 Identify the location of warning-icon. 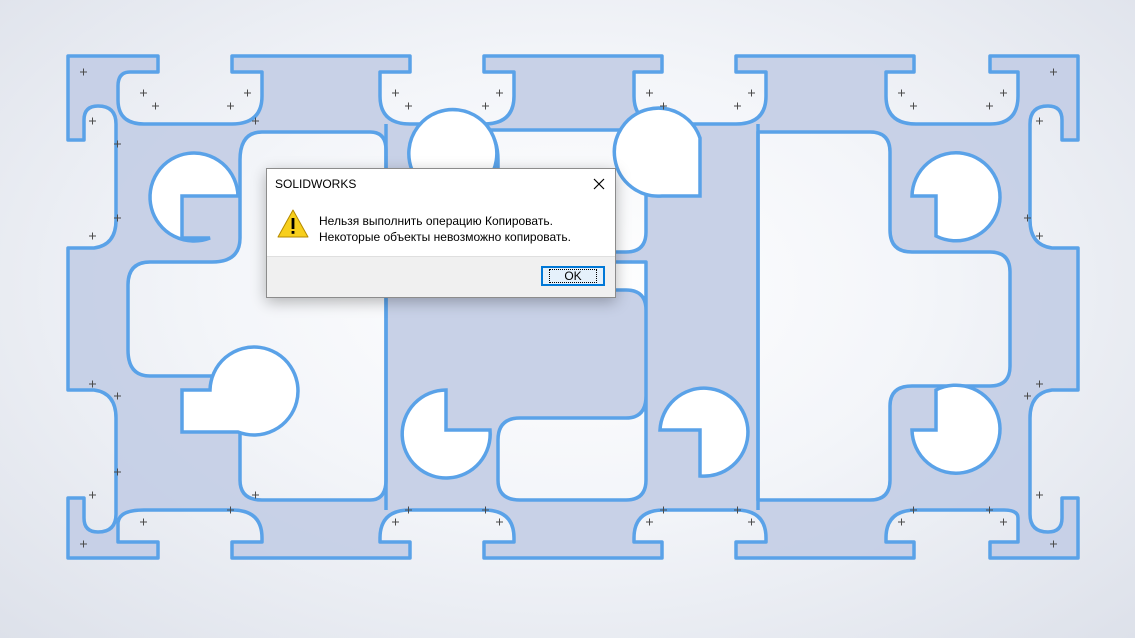
(293, 223).